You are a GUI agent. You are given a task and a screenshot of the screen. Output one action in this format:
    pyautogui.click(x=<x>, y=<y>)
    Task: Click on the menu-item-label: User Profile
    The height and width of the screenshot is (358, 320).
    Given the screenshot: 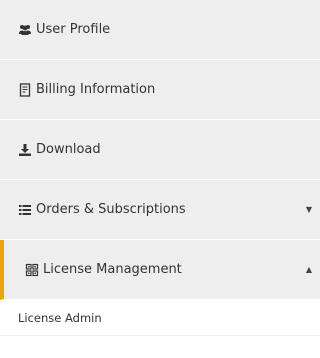 What is the action you would take?
    pyautogui.click(x=73, y=29)
    